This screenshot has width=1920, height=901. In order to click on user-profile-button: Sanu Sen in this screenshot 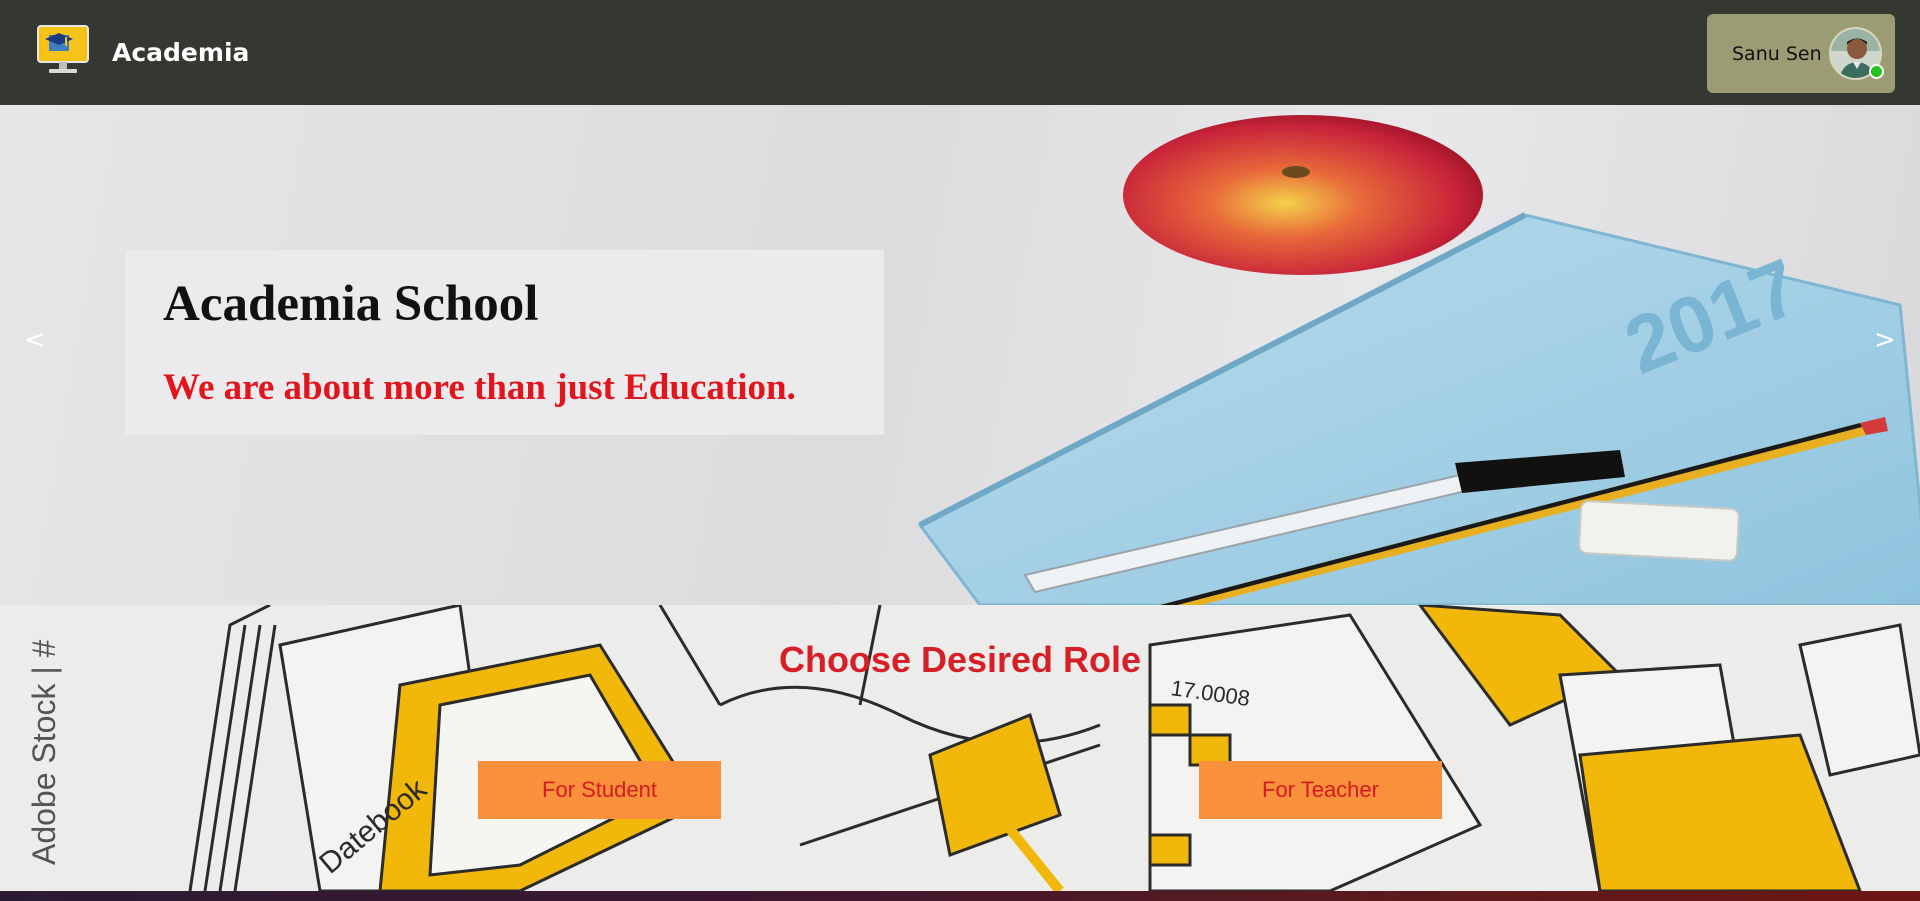, I will do `click(1801, 53)`.